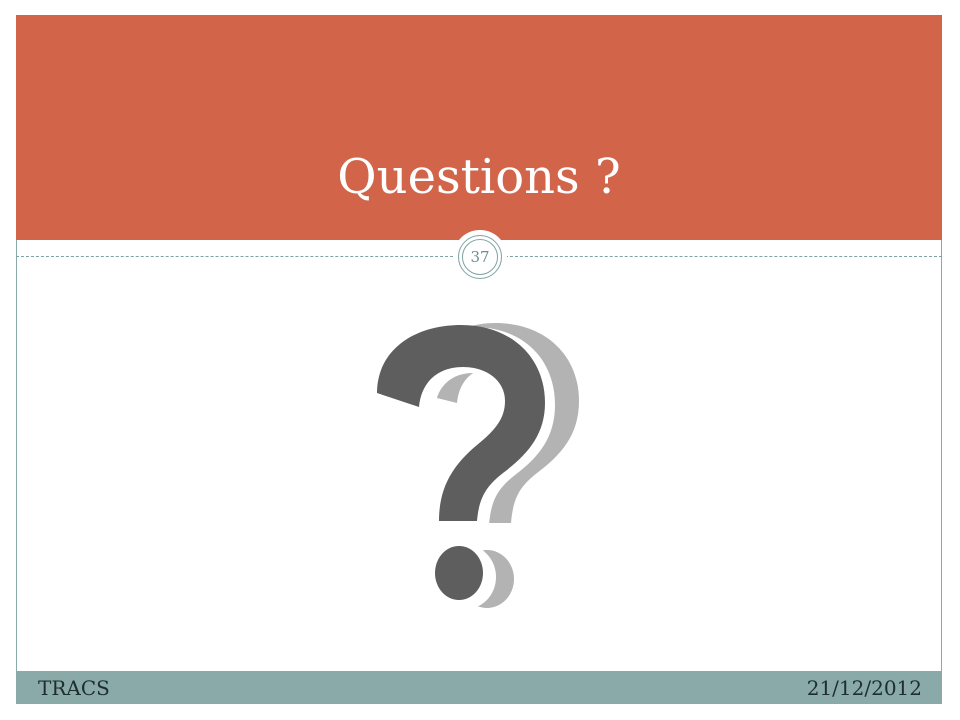 Image resolution: width=960 pixels, height=720 pixels. What do you see at coordinates (479, 687) in the screenshot?
I see `footer-bar` at bounding box center [479, 687].